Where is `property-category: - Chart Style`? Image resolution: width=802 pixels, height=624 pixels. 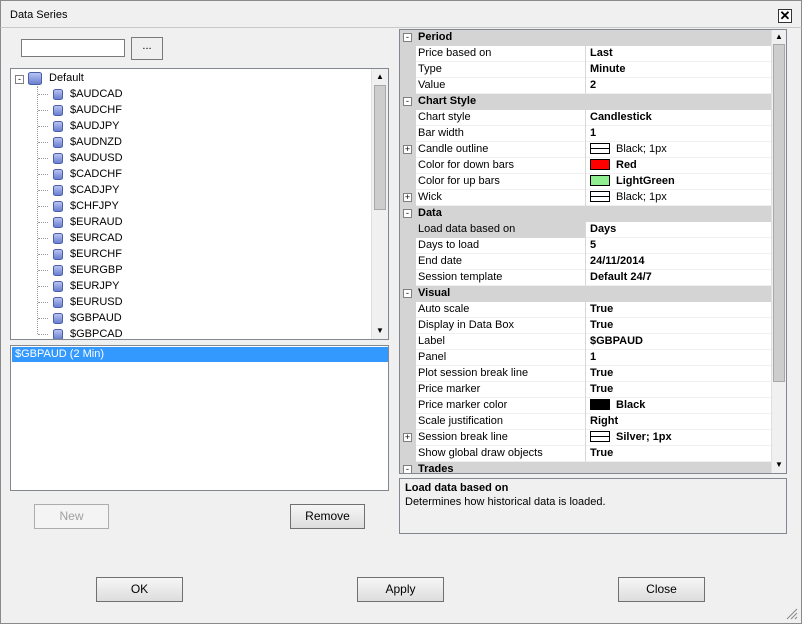
property-category: - Chart Style is located at coordinates (586, 102).